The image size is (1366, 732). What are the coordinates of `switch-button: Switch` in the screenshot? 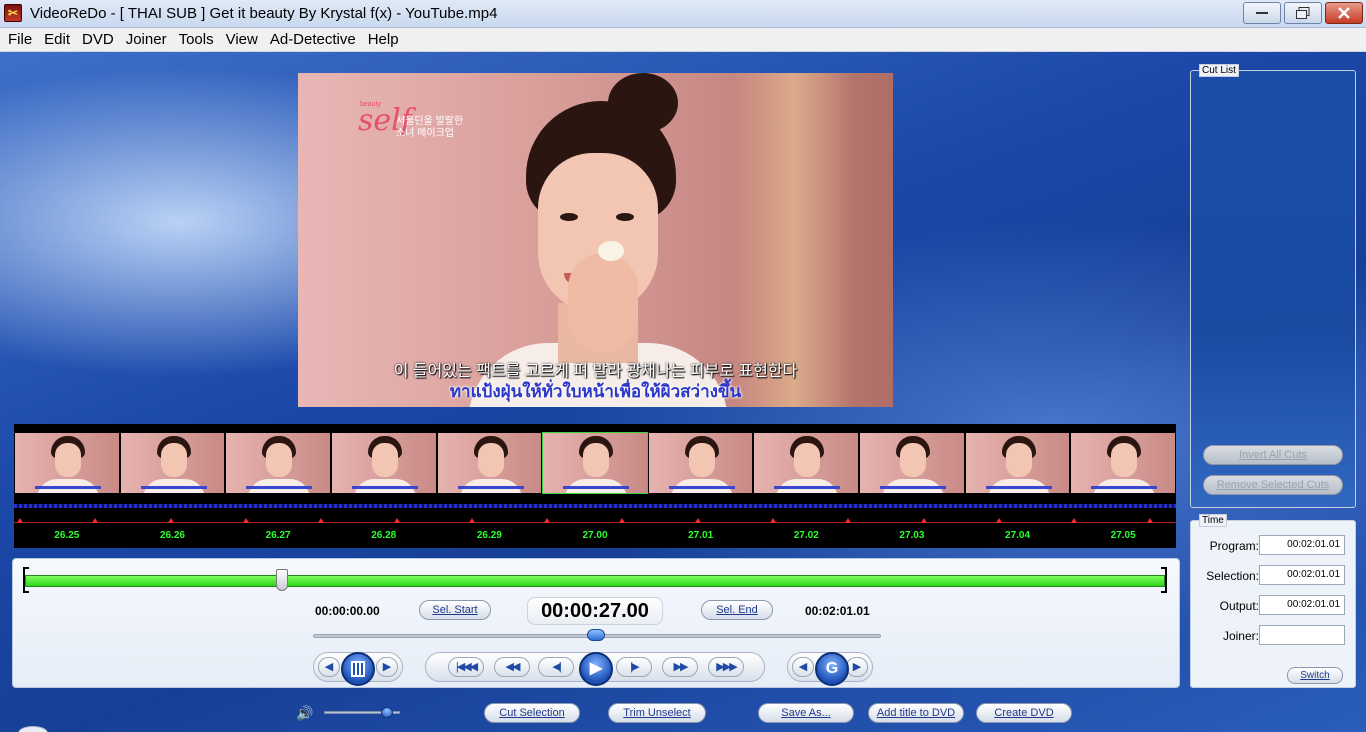 It's located at (1315, 675).